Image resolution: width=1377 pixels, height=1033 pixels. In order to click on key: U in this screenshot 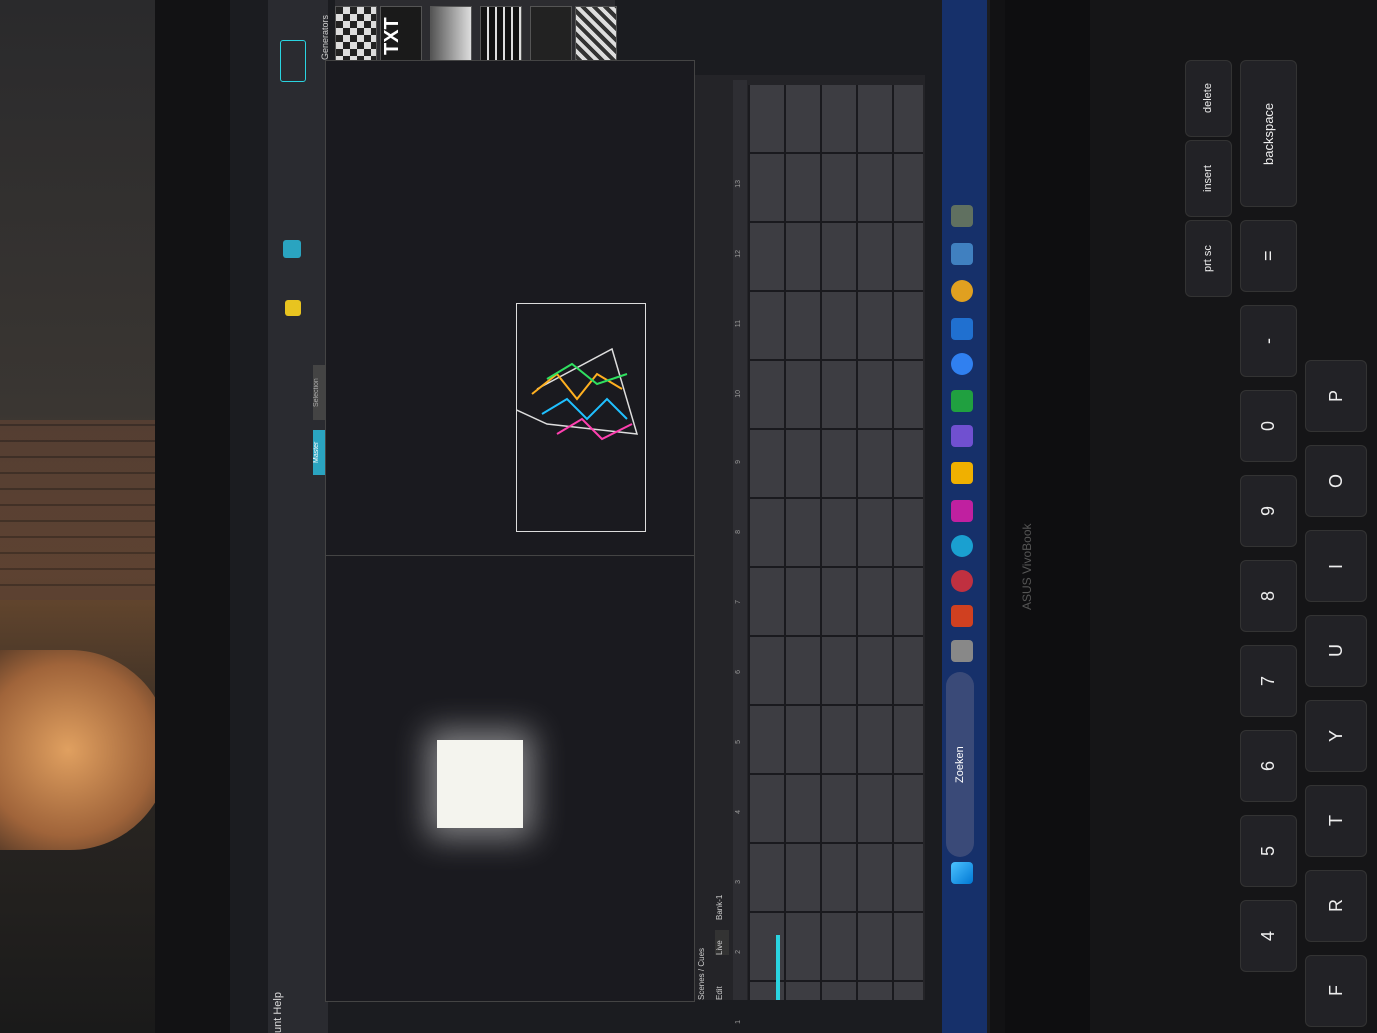, I will do `click(1336, 651)`.